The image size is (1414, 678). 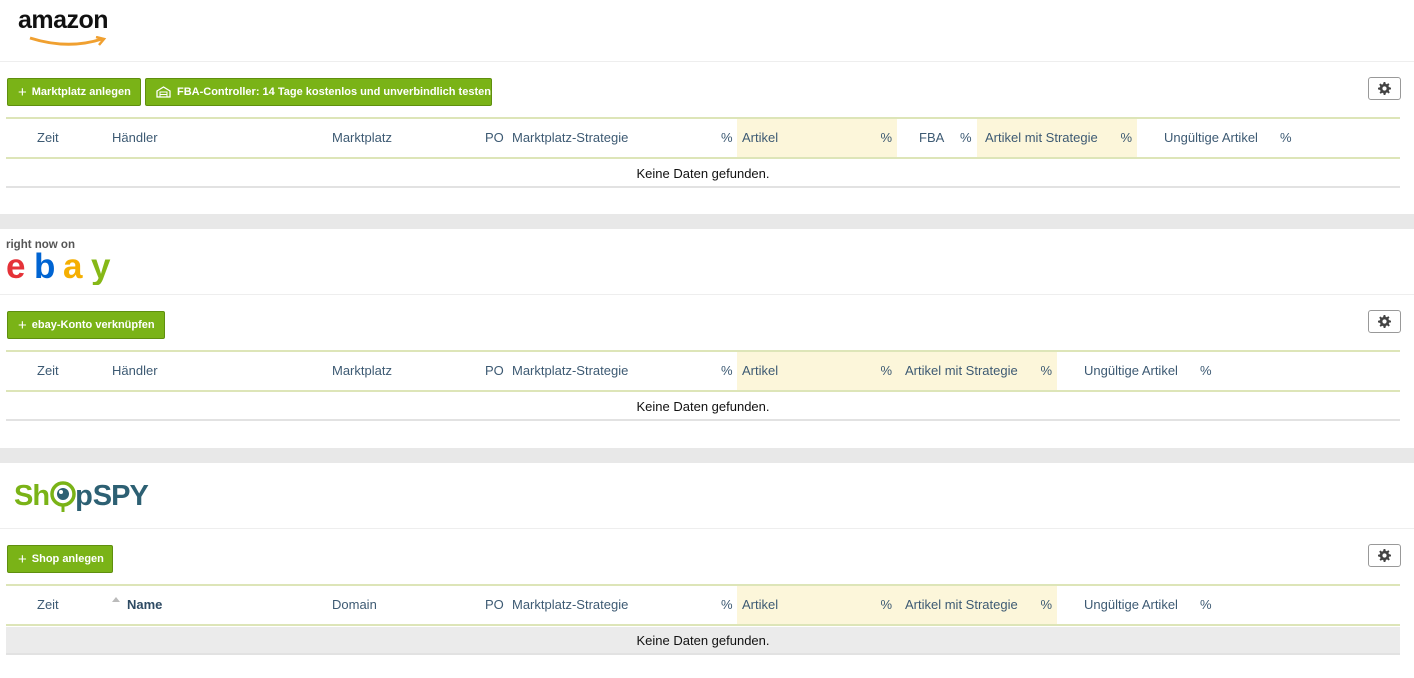 What do you see at coordinates (32, 495) in the screenshot?
I see `shopspy-logo-sh: Sh` at bounding box center [32, 495].